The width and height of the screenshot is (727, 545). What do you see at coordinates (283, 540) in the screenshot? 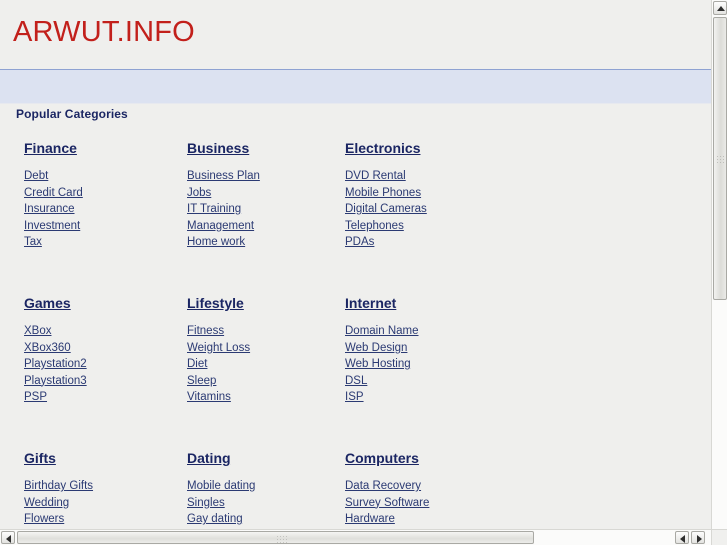
I see `scrollbar-grip-icon` at bounding box center [283, 540].